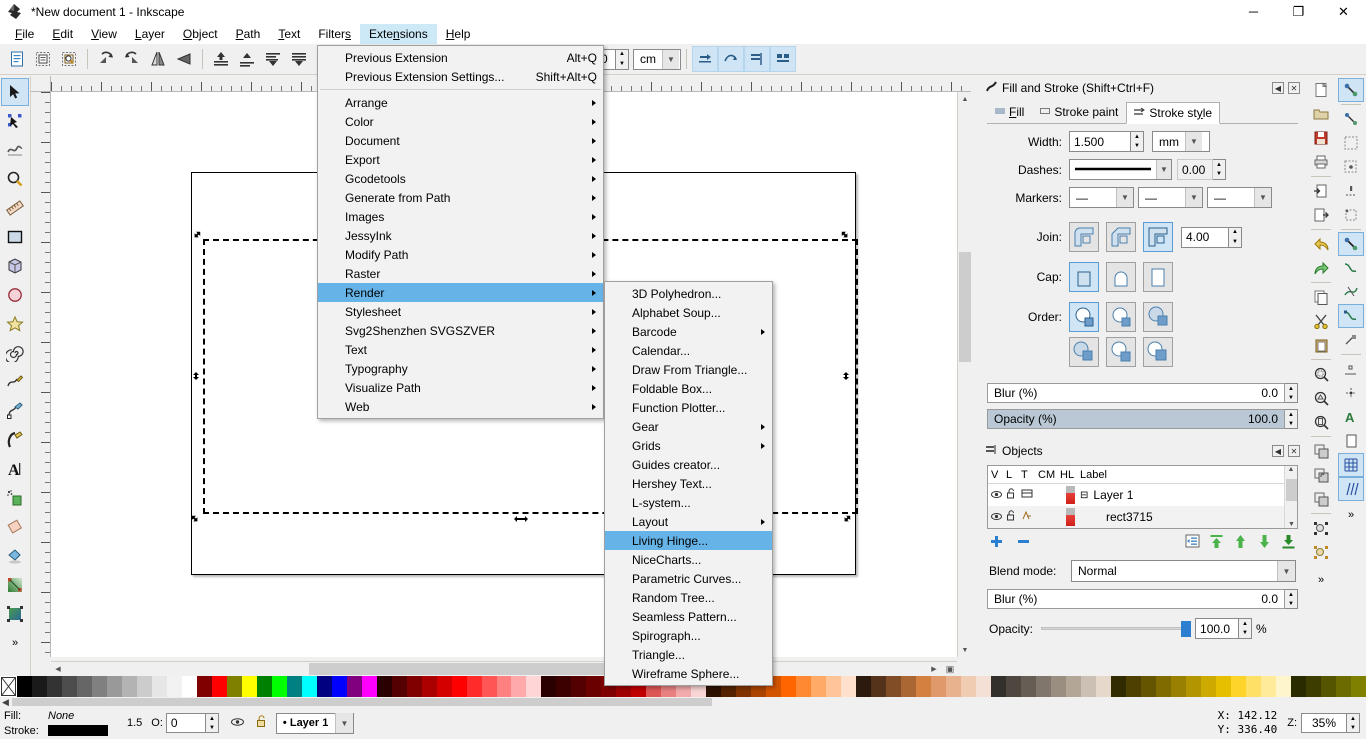  I want to click on menu-item-stylesheet: Stylesheet, so click(460, 311).